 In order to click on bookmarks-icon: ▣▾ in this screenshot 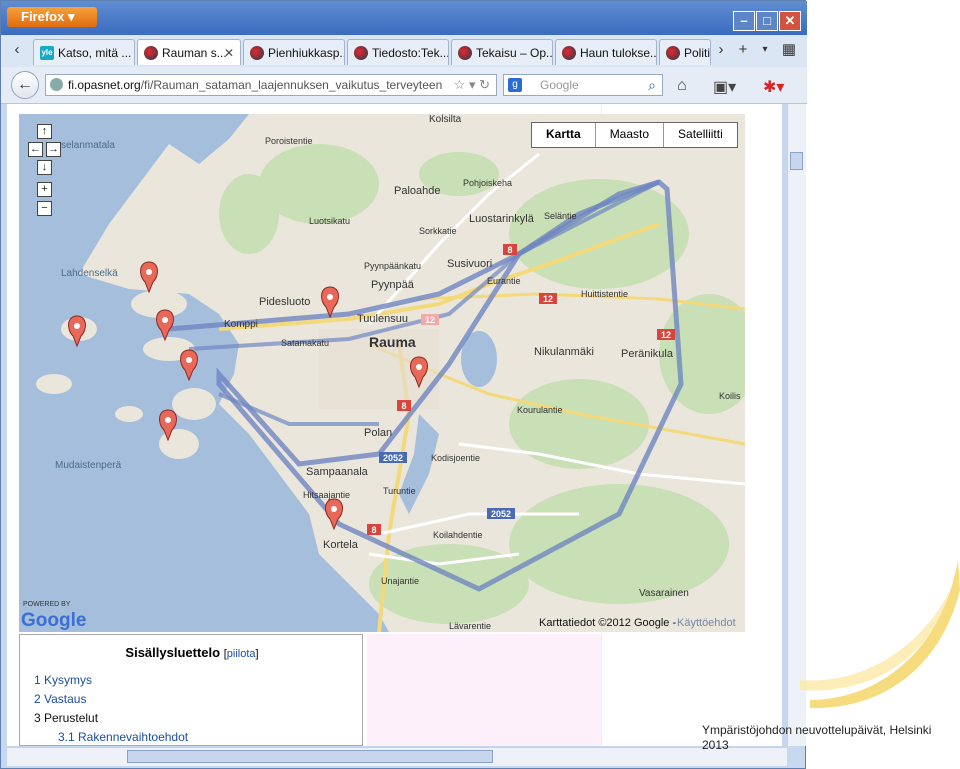, I will do `click(724, 87)`.